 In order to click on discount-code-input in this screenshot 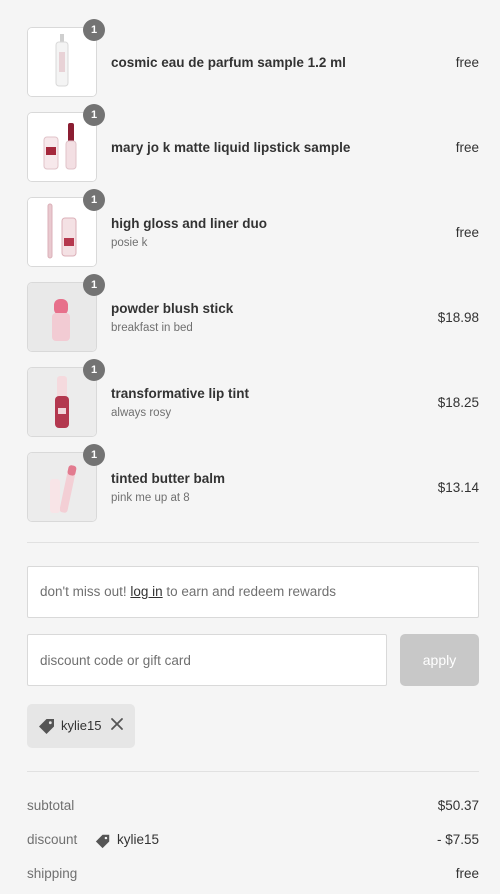, I will do `click(207, 660)`.